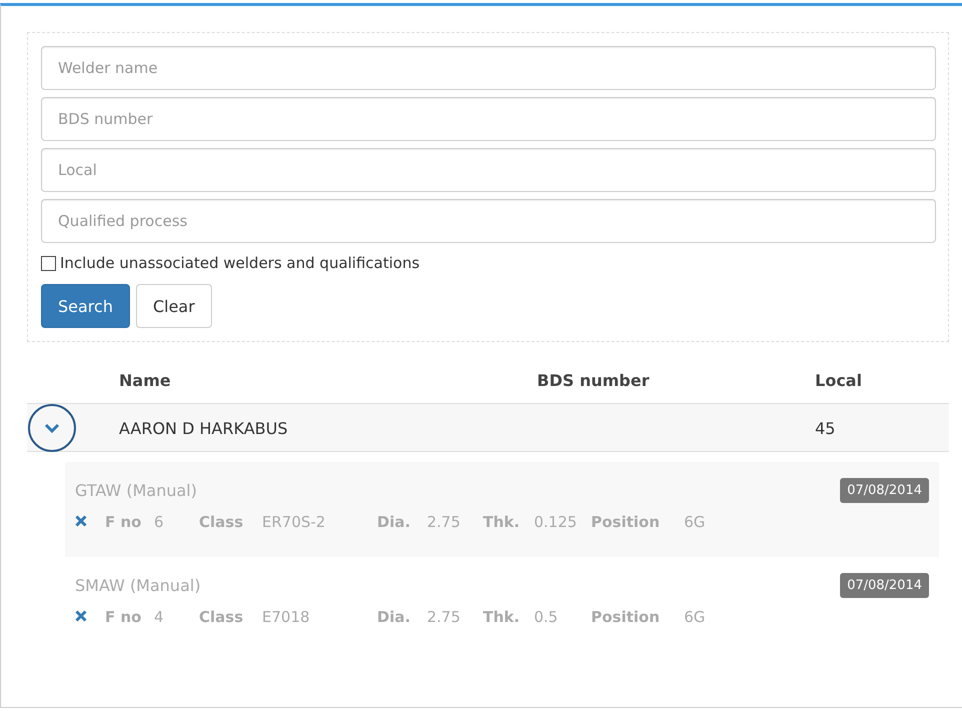 This screenshot has height=711, width=962. What do you see at coordinates (174, 306) in the screenshot?
I see `clear-button: Clear` at bounding box center [174, 306].